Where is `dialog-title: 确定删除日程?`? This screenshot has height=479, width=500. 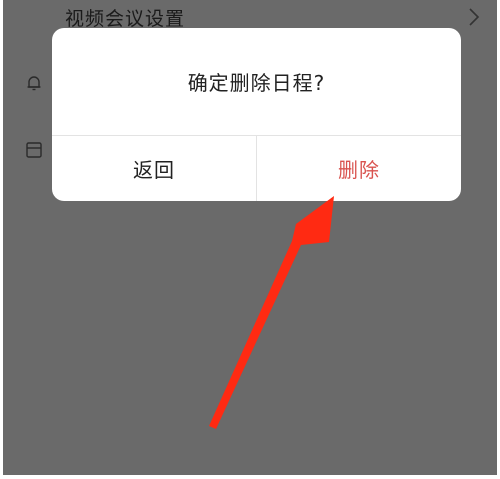 dialog-title: 确定删除日程? is located at coordinates (256, 83).